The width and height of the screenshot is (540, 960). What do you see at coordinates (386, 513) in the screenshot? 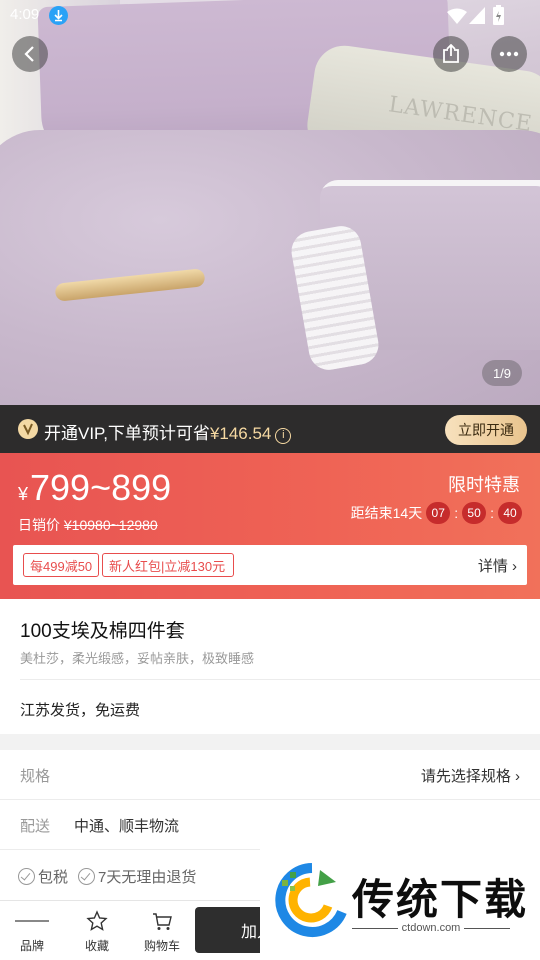
I see `countdown-label: 距结束14天` at bounding box center [386, 513].